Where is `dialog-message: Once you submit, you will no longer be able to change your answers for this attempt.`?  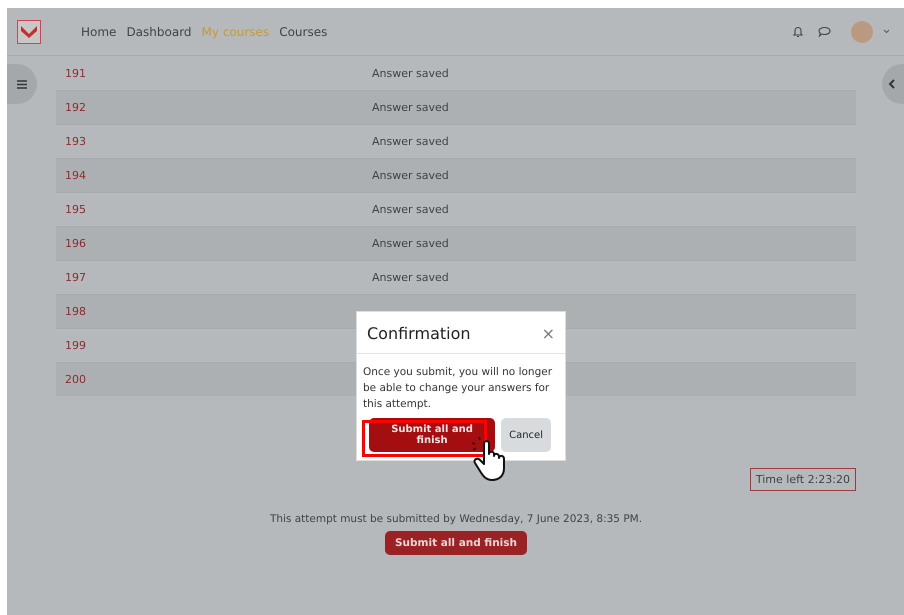
dialog-message: Once you submit, you will no longer be able to change your answers for this attempt. is located at coordinates (458, 388).